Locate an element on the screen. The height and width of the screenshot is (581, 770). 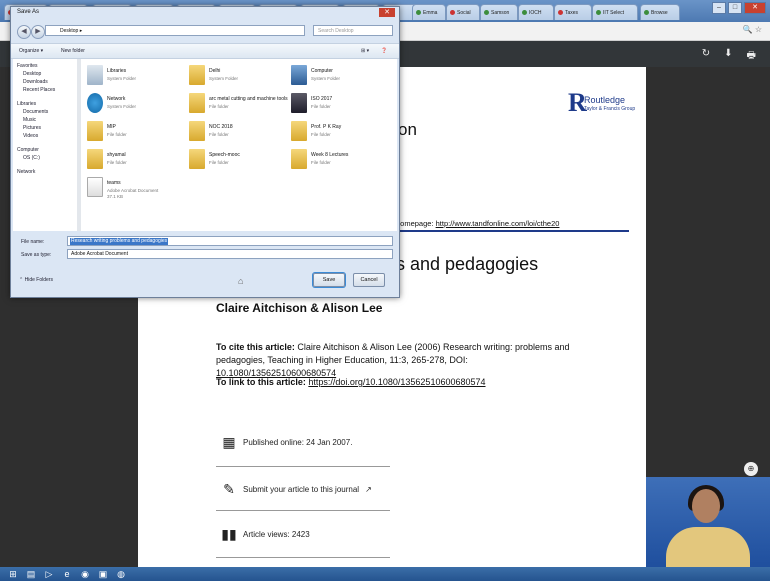
browser-tab: Emma is located at coordinates (429, 12).